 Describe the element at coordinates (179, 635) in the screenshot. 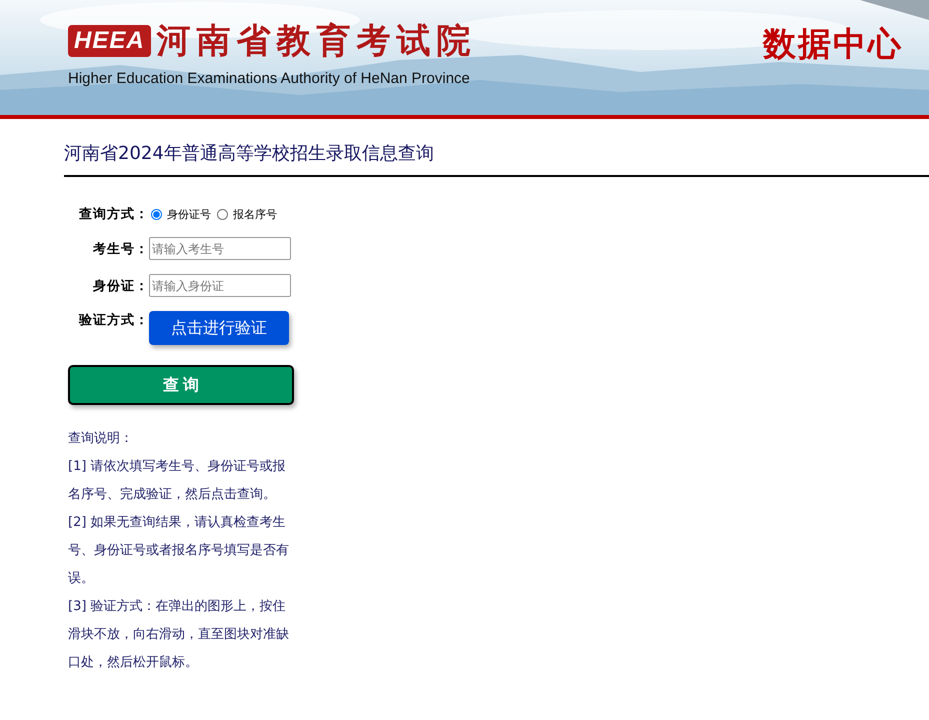

I see `note-item: [3] 验证方式：在弹出的图形上，按住滑块不放，向右滑动，直至图块对准缺口处，然后松开鼠标。` at that location.